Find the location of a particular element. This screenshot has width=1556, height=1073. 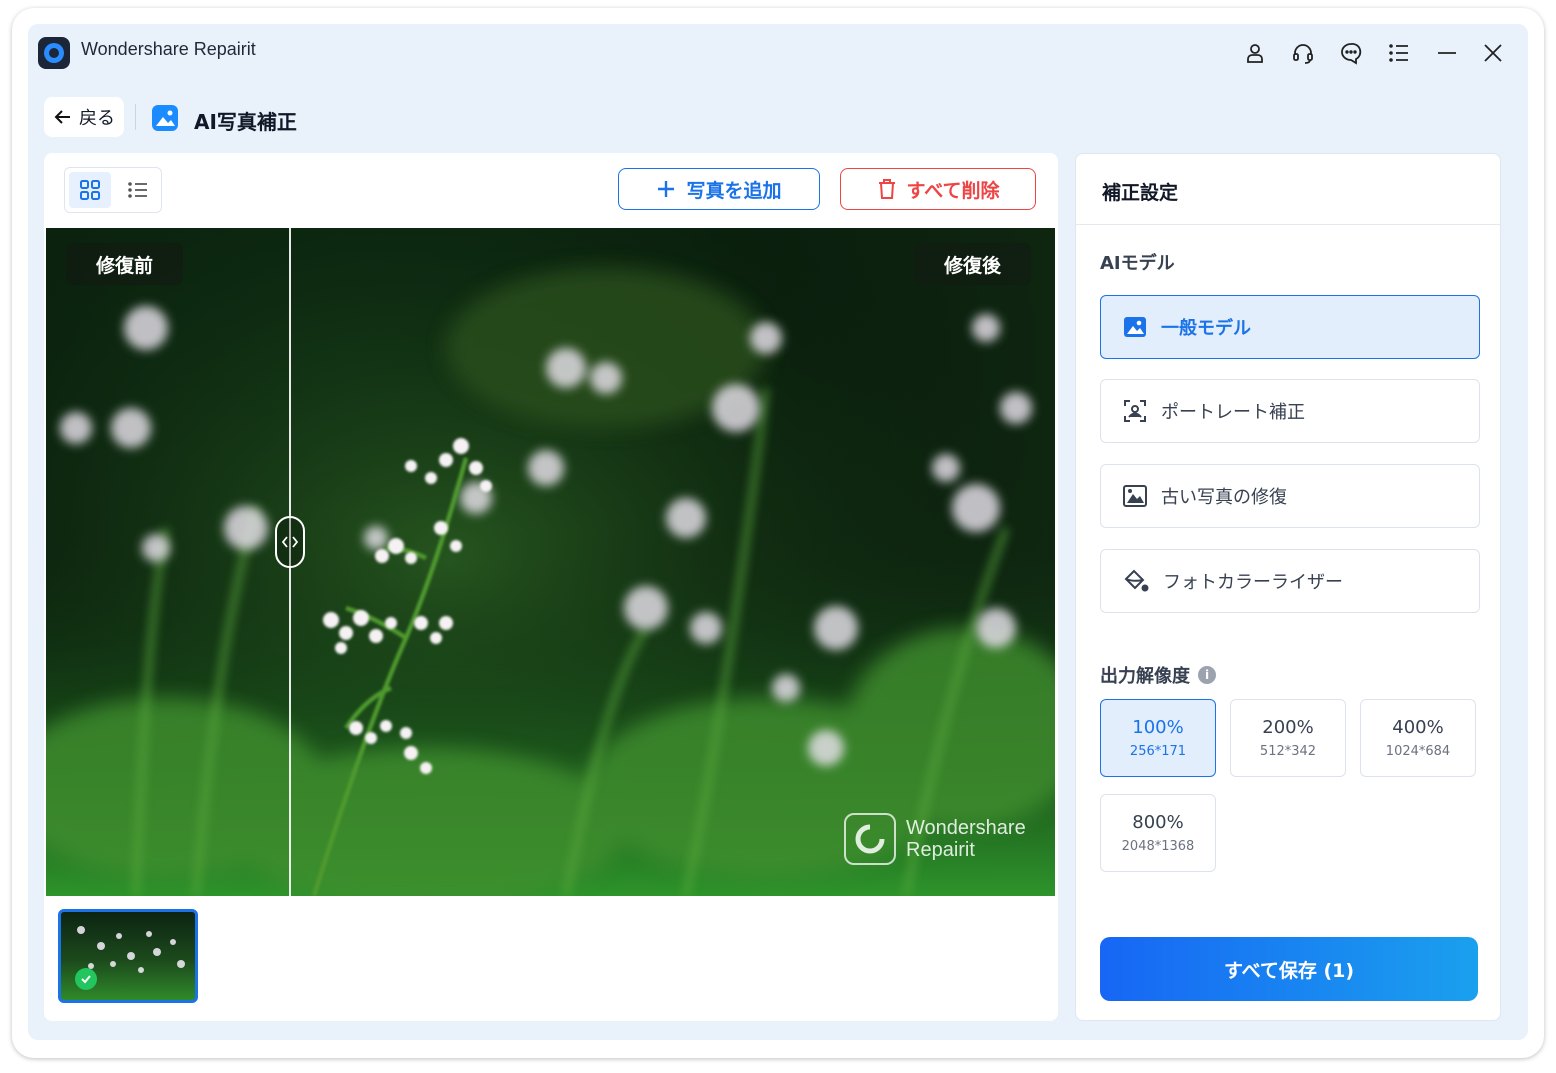

page-title: AI写真補正 is located at coordinates (245, 122).